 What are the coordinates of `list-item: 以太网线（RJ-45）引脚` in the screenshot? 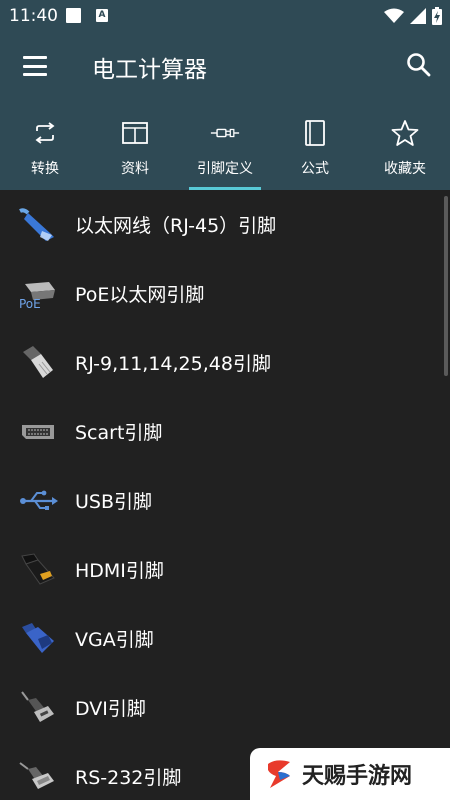 It's located at (222, 224).